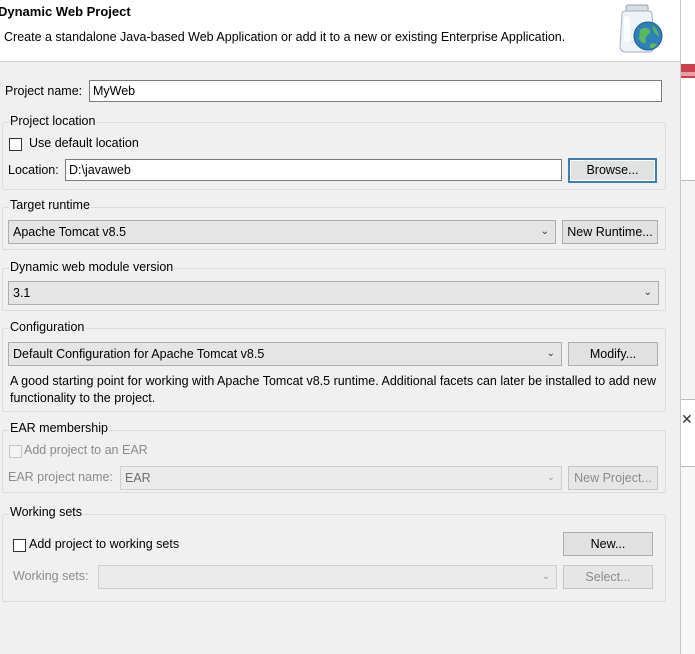  I want to click on location-label: Location:, so click(33, 170).